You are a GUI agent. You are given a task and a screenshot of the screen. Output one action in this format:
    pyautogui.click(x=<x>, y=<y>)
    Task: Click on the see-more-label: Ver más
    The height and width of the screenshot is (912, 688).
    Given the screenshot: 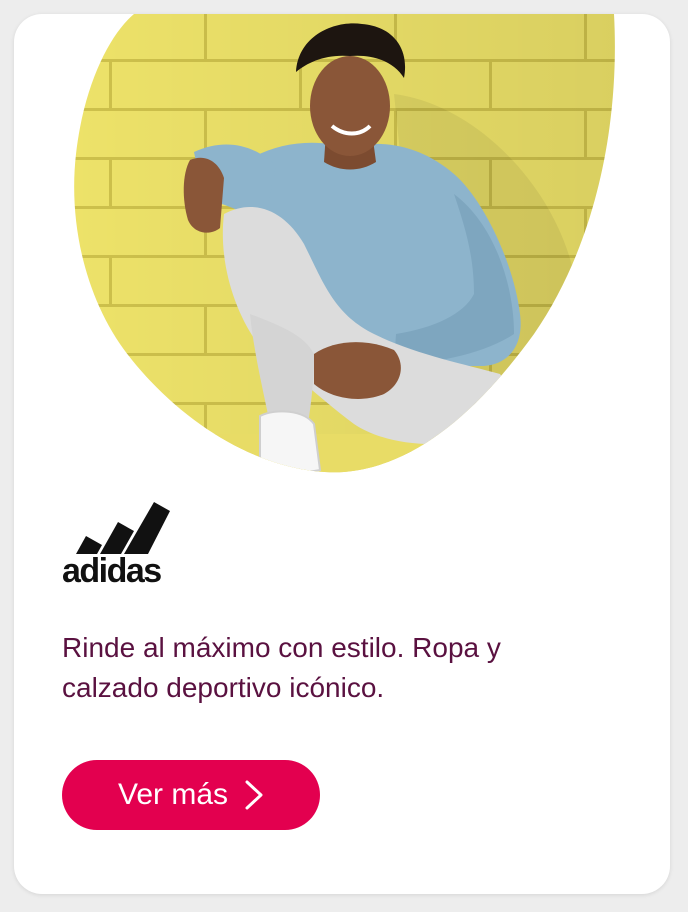 What is the action you would take?
    pyautogui.click(x=173, y=794)
    